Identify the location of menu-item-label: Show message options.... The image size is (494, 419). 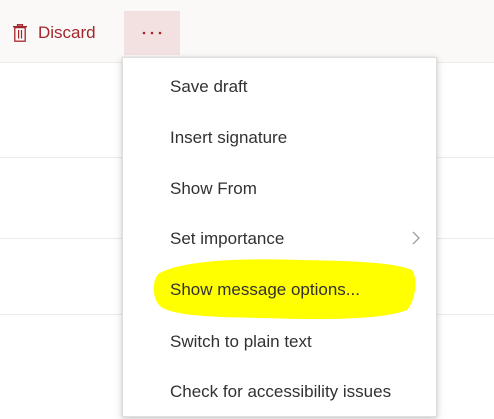
(265, 289).